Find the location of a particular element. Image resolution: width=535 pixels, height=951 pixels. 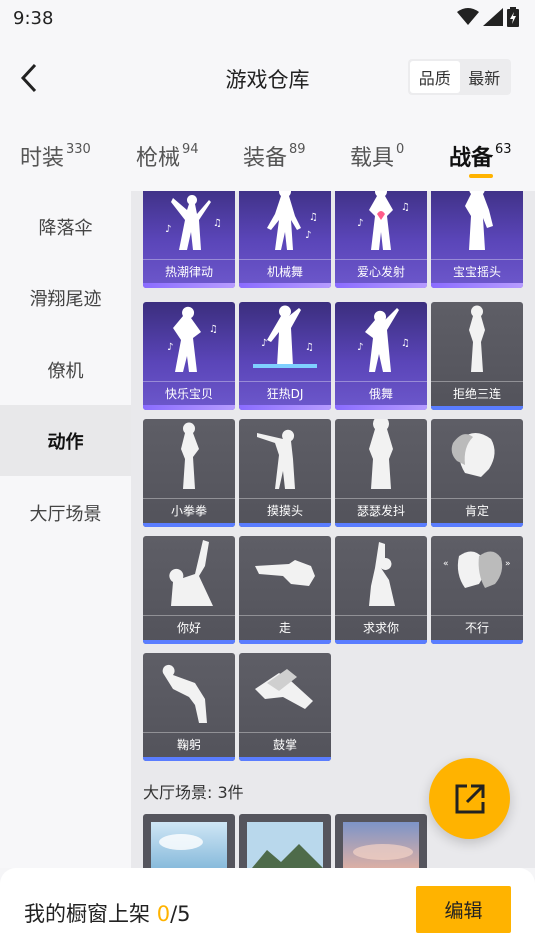

emote-label: 拒绝三连 is located at coordinates (477, 393).